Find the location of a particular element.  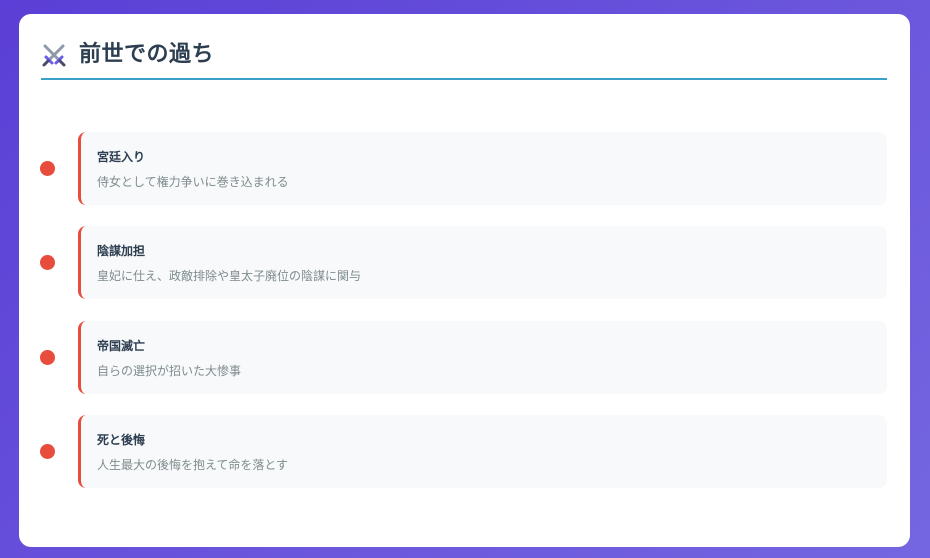

timeline-item-description: 皇妃に仕え、政敵排除や皇太子廃位の陰謀に関与 is located at coordinates (229, 276).